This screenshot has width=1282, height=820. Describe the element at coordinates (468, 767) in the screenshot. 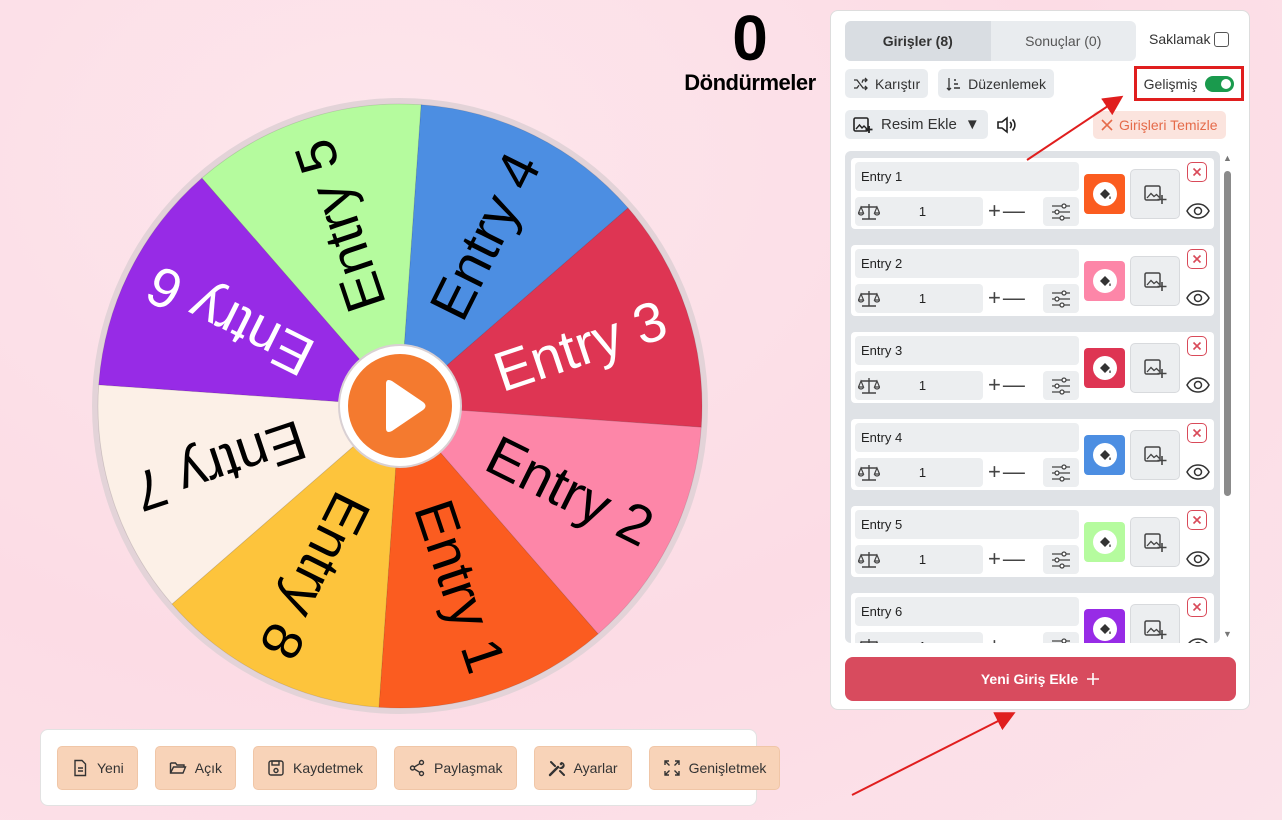

I see `share-button-label: Paylaşmak` at that location.